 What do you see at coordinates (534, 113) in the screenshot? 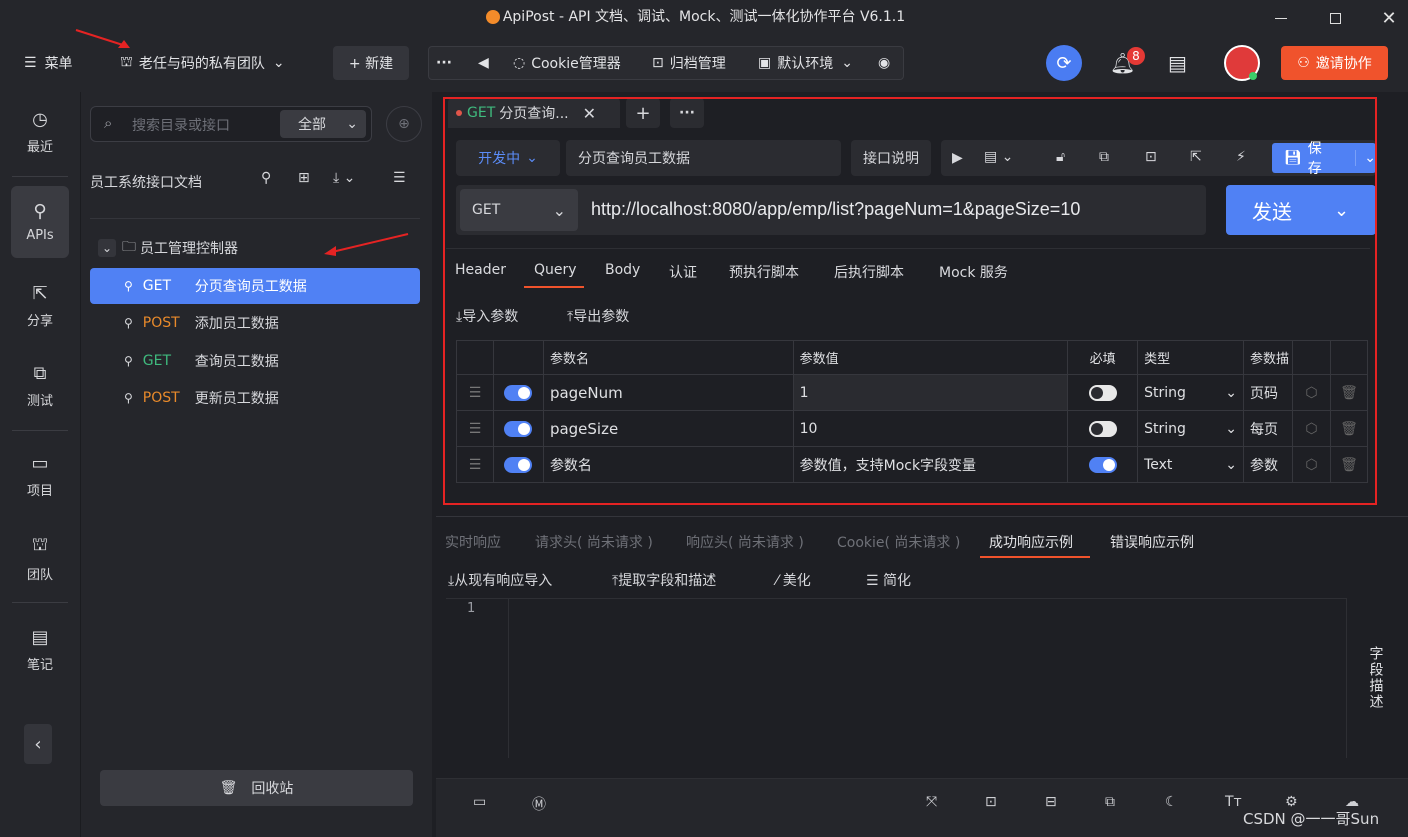
I see `request-tab: GET 分页查询... ✕` at bounding box center [534, 113].